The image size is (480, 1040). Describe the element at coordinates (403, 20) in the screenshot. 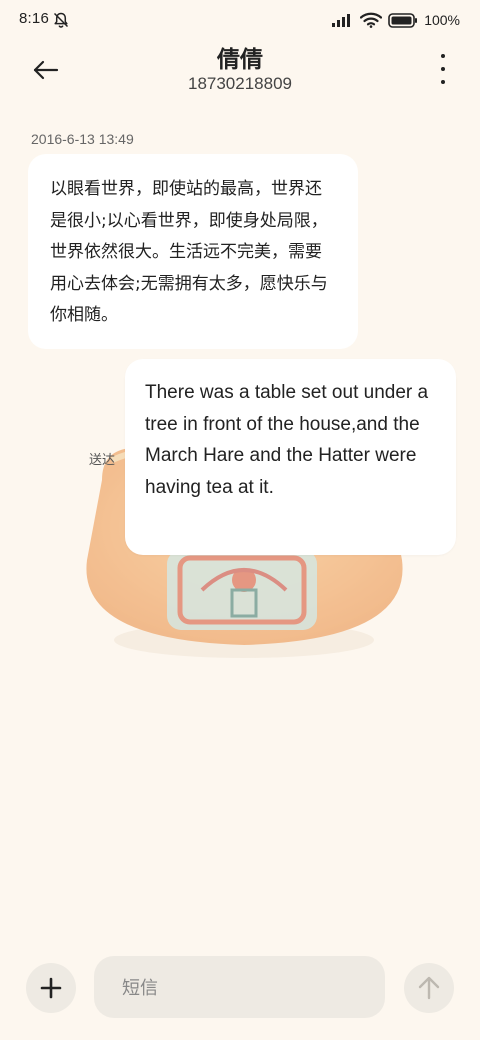

I see `battery-icon` at that location.